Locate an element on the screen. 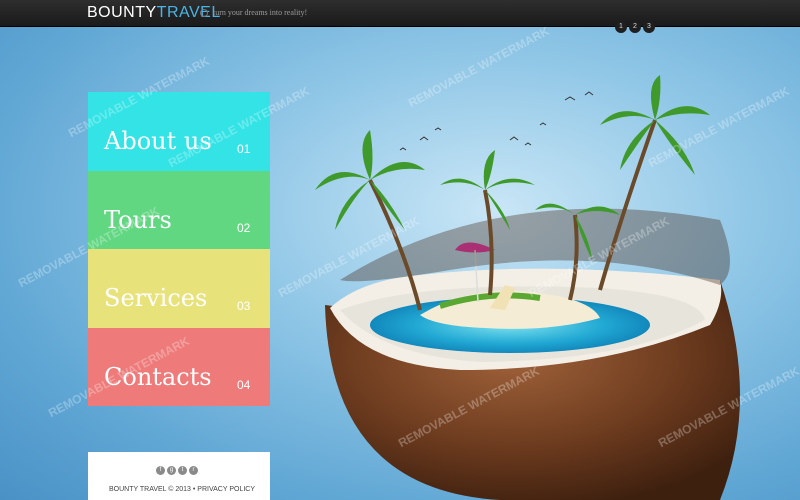  menu-item-number: 01 is located at coordinates (244, 149).